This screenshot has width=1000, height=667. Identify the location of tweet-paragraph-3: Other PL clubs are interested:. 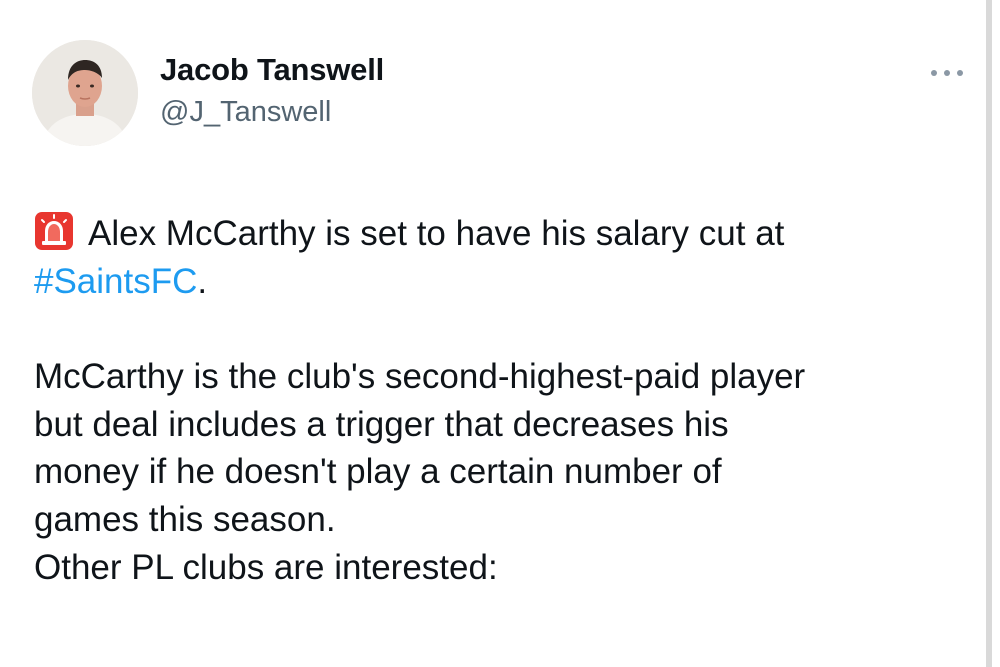
(266, 567).